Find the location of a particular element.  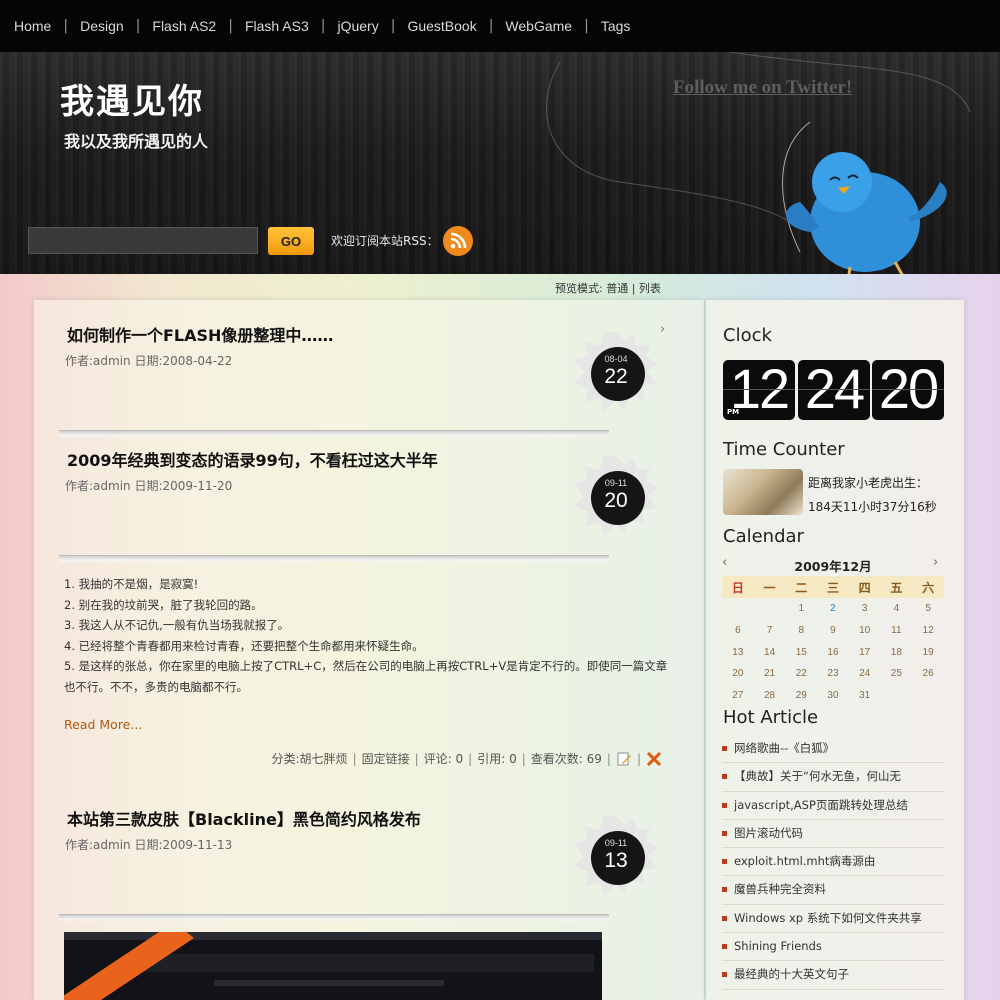

calendar-day: 30 is located at coordinates (833, 696).